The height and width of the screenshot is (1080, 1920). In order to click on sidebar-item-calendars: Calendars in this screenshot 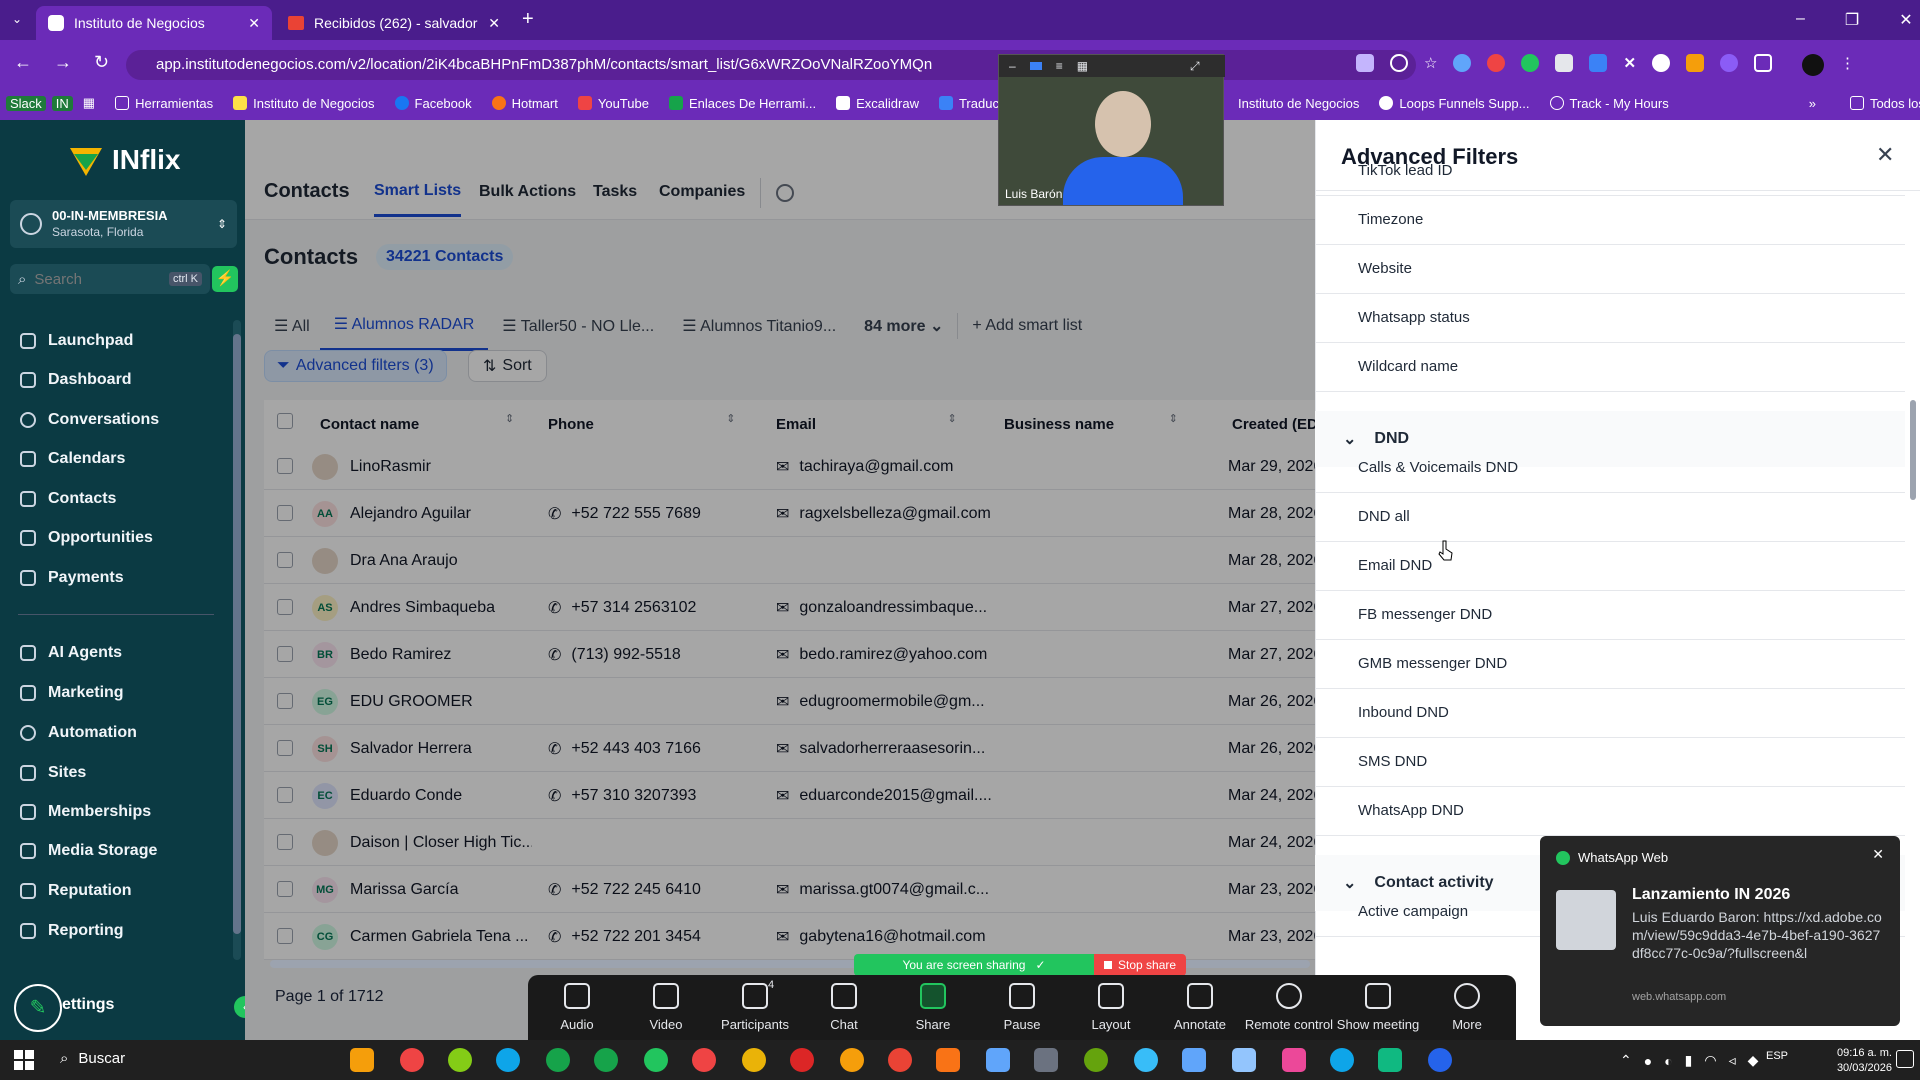, I will do `click(72, 459)`.